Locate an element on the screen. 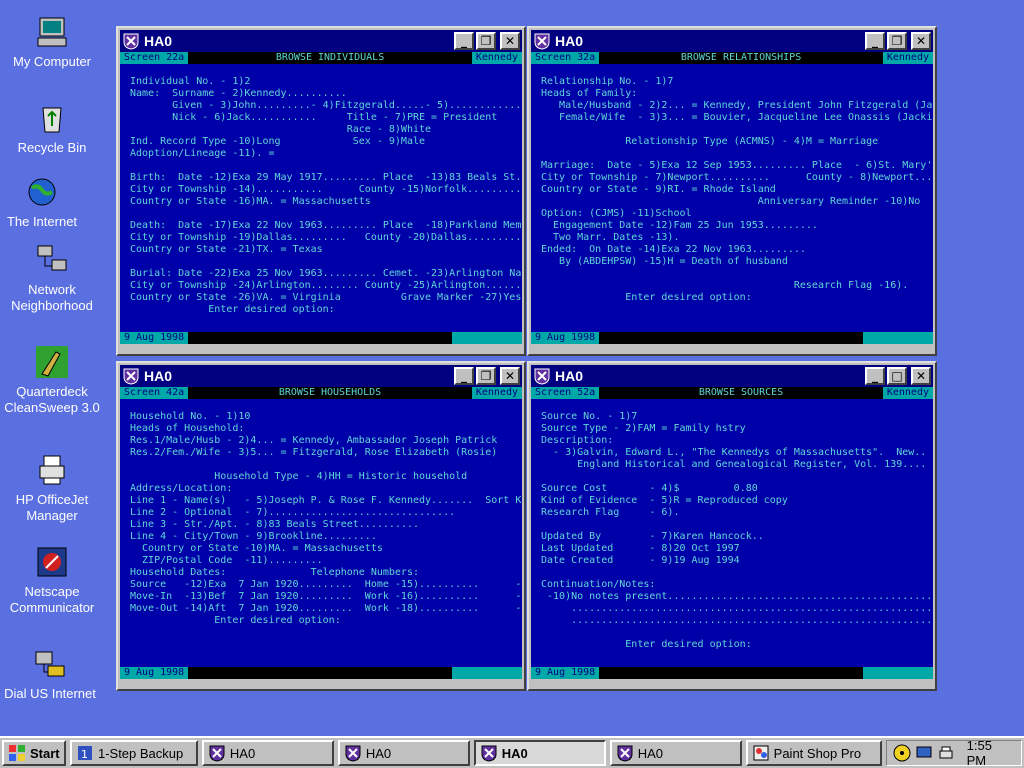  monitor-icon is located at coordinates (924, 753).